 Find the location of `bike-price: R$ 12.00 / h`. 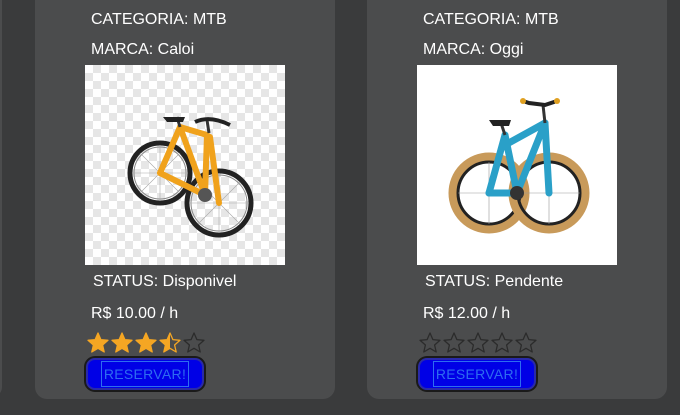

bike-price: R$ 12.00 / h is located at coordinates (467, 313).